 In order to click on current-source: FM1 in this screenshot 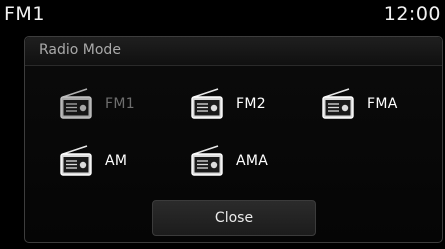, I will do `click(24, 14)`.